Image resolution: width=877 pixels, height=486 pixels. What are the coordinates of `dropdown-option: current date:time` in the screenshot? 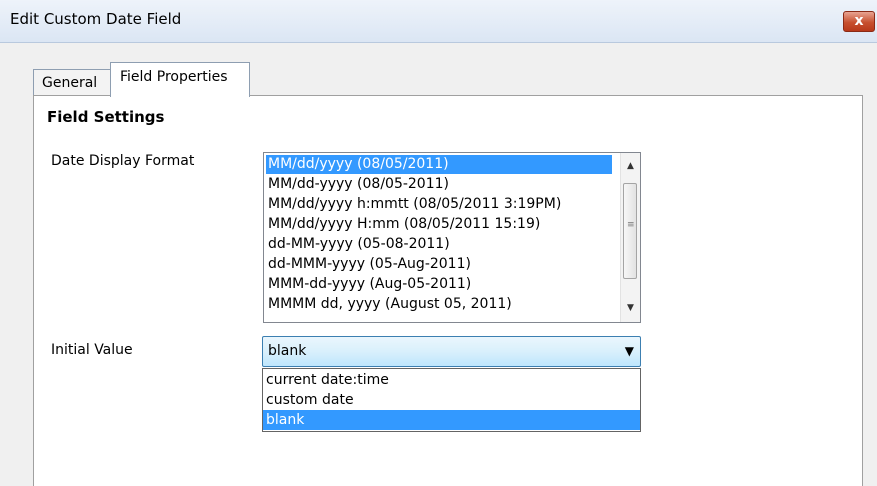 It's located at (451, 380).